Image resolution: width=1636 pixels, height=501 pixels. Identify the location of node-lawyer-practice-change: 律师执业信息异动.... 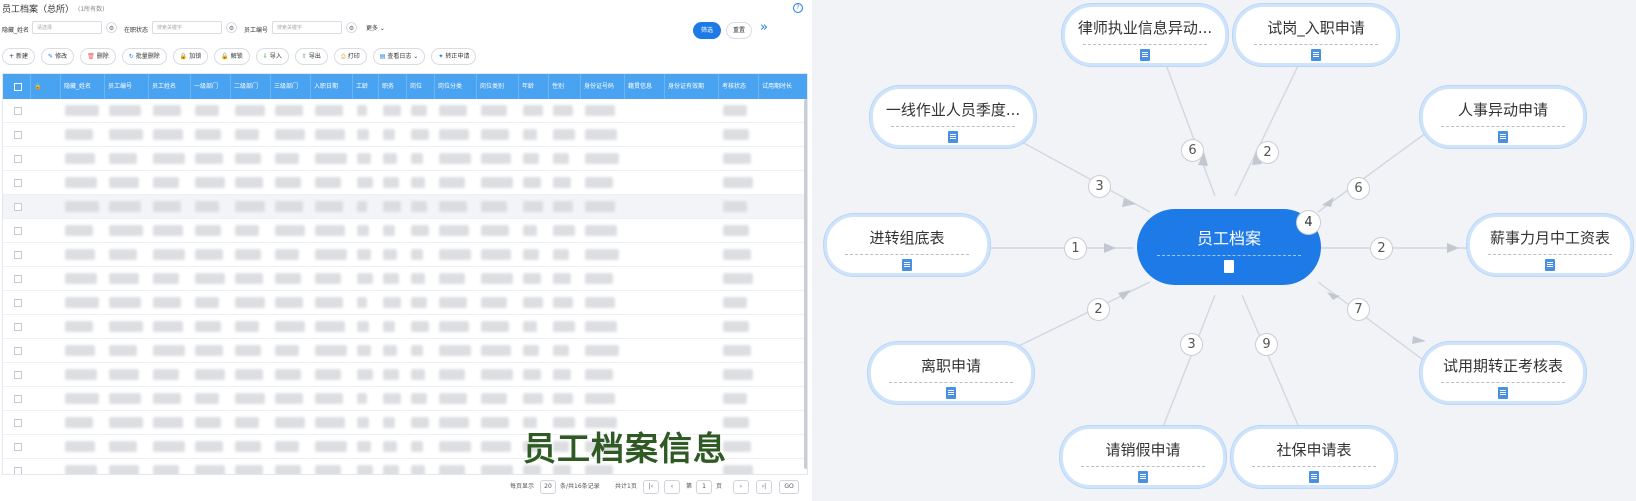
(1145, 35).